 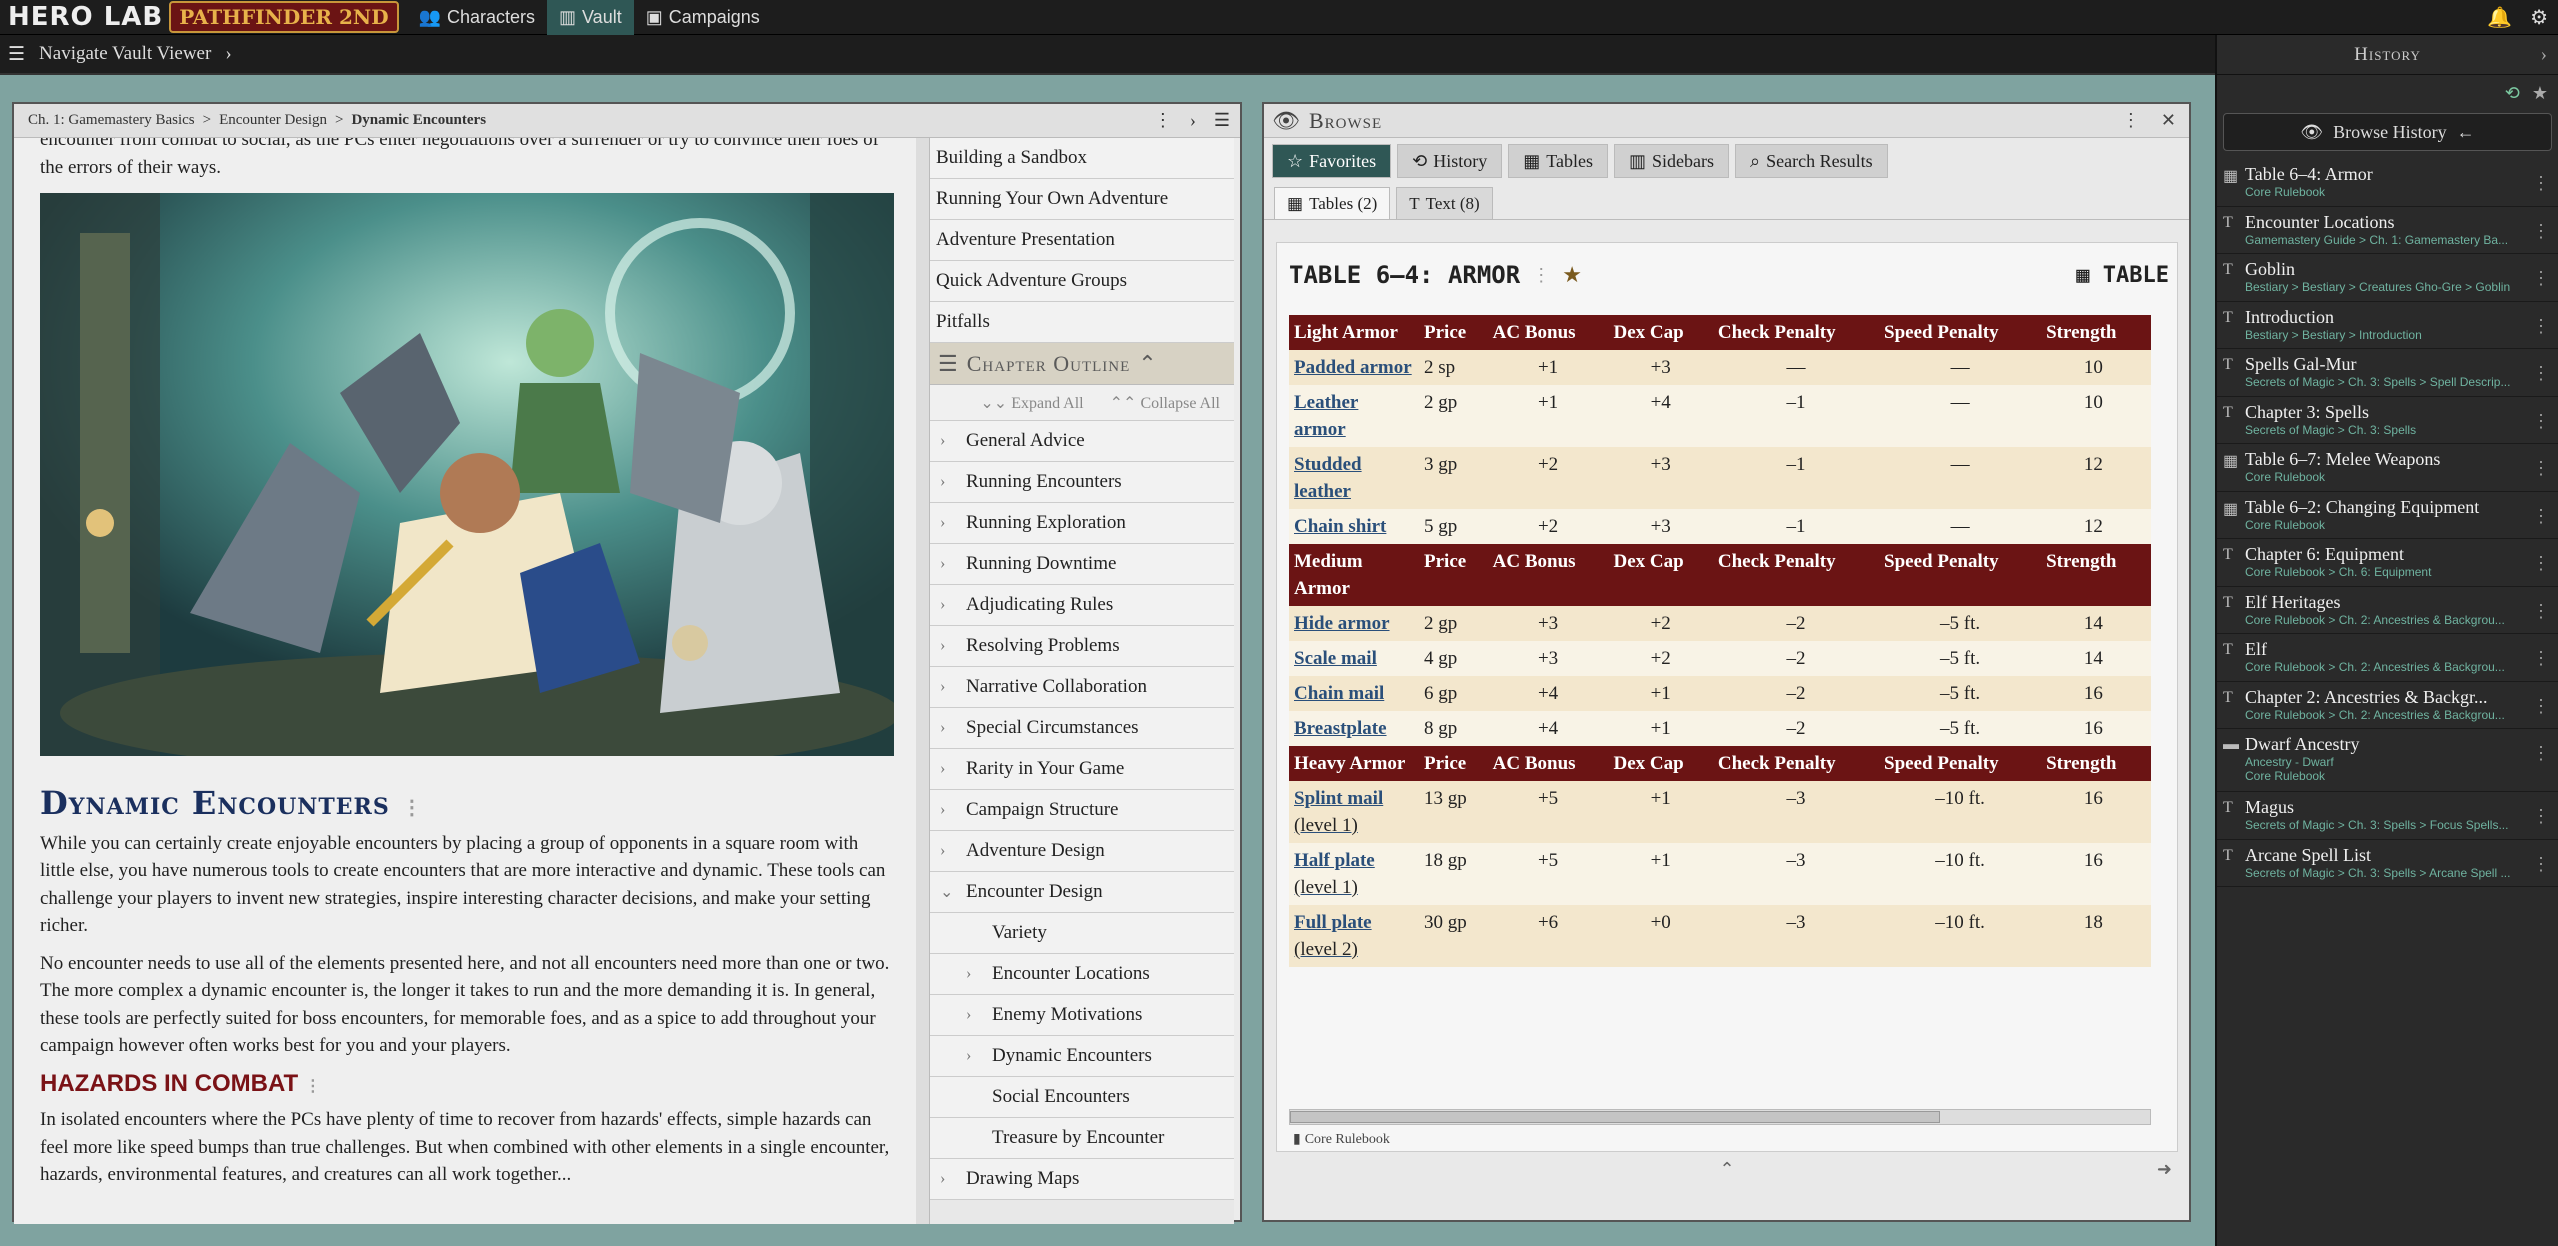 I want to click on outline-item: › Running Downtime, so click(x=1082, y=564).